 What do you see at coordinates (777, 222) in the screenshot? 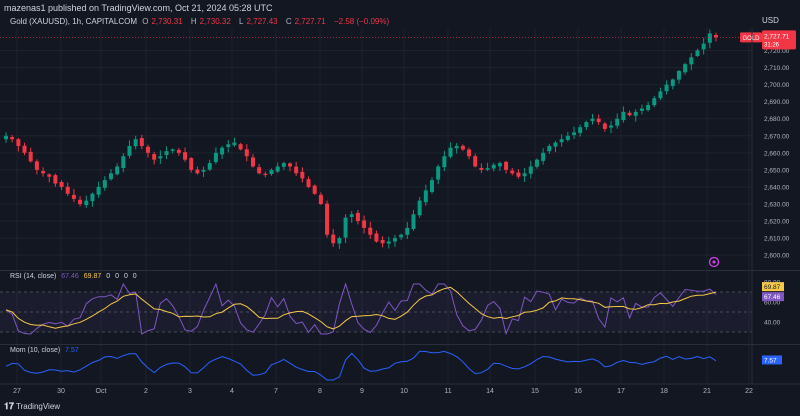
I see `price-axis-label: 2,620.00` at bounding box center [777, 222].